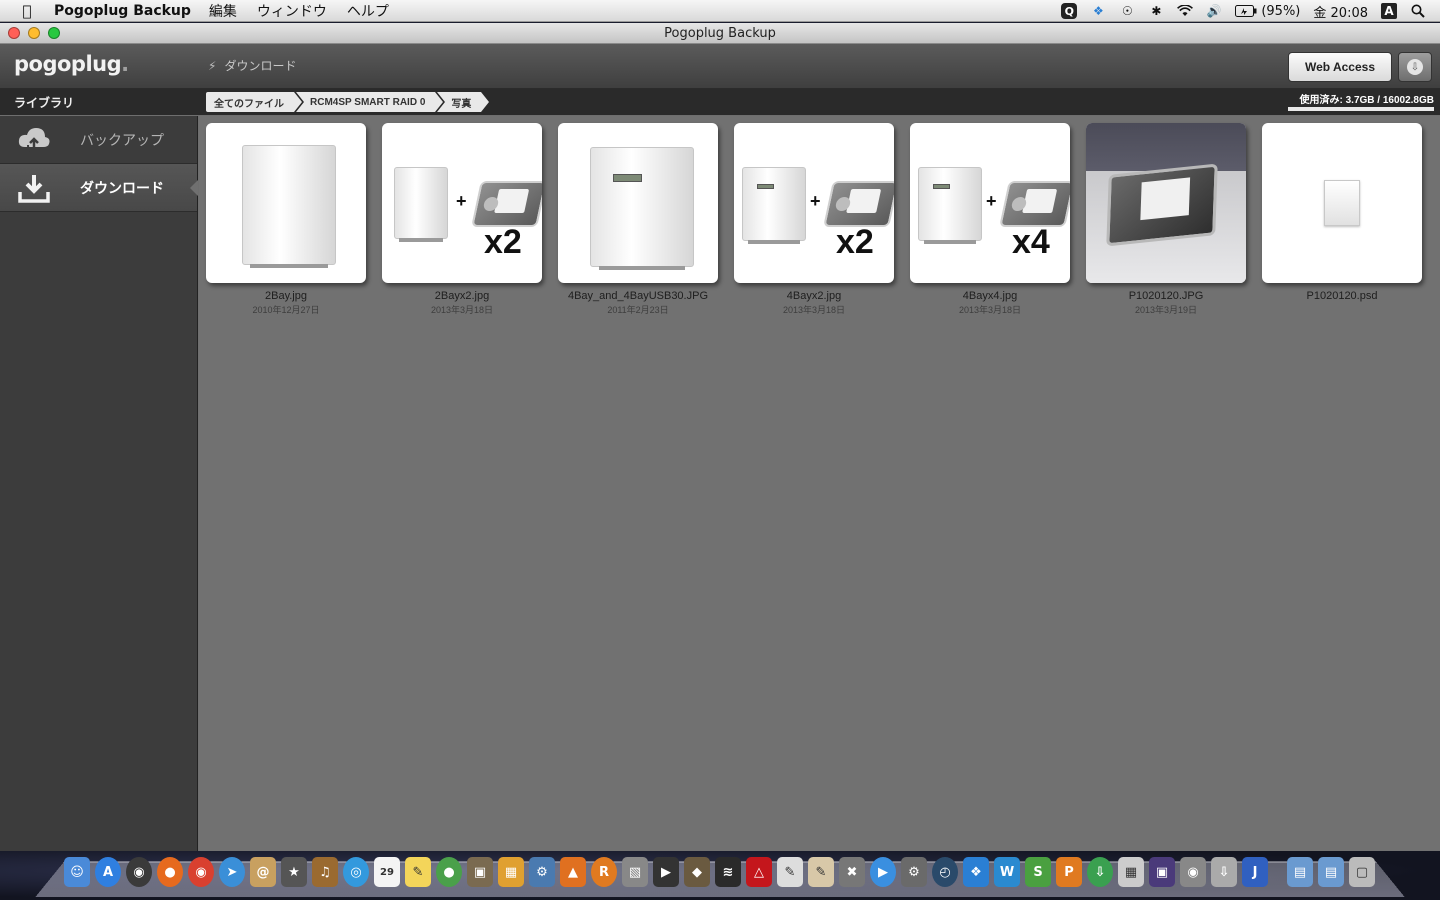 The image size is (1440, 900). What do you see at coordinates (1131, 872) in the screenshot?
I see `numbers-icon: ▦` at bounding box center [1131, 872].